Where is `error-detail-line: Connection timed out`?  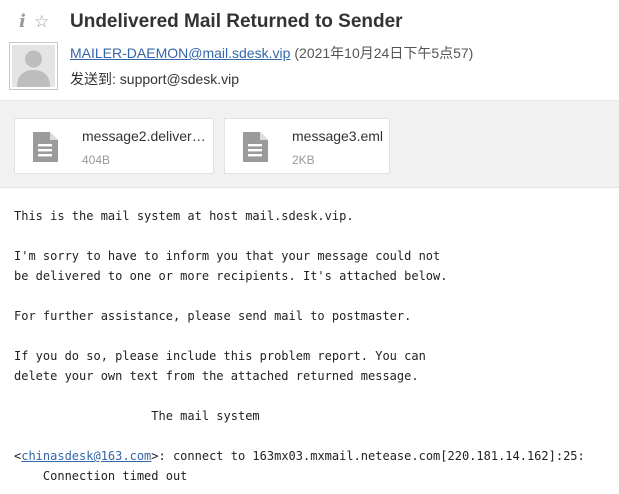 error-detail-line: Connection timed out is located at coordinates (101, 476).